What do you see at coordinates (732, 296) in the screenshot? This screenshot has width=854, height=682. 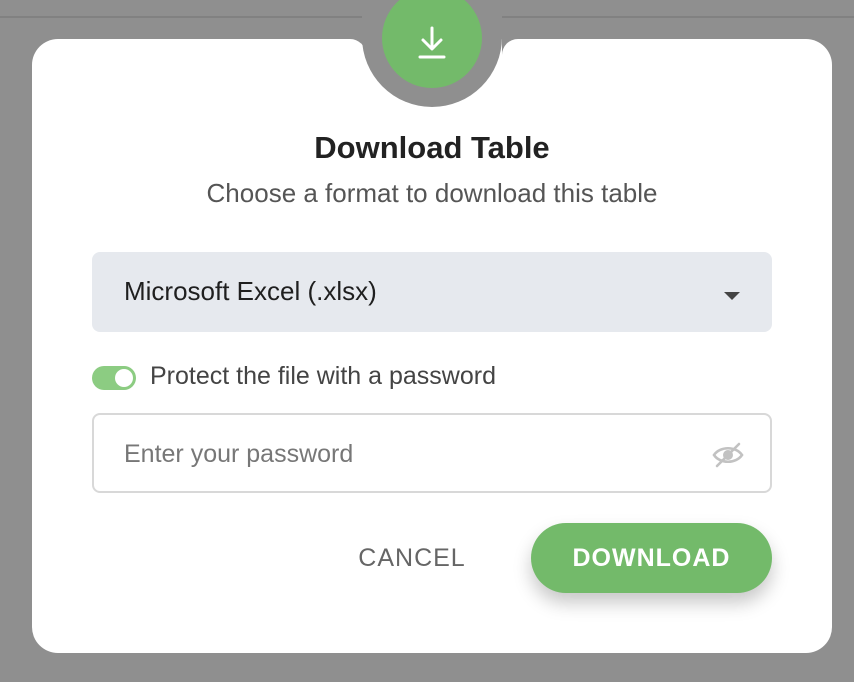 I see `chevron-down-icon` at bounding box center [732, 296].